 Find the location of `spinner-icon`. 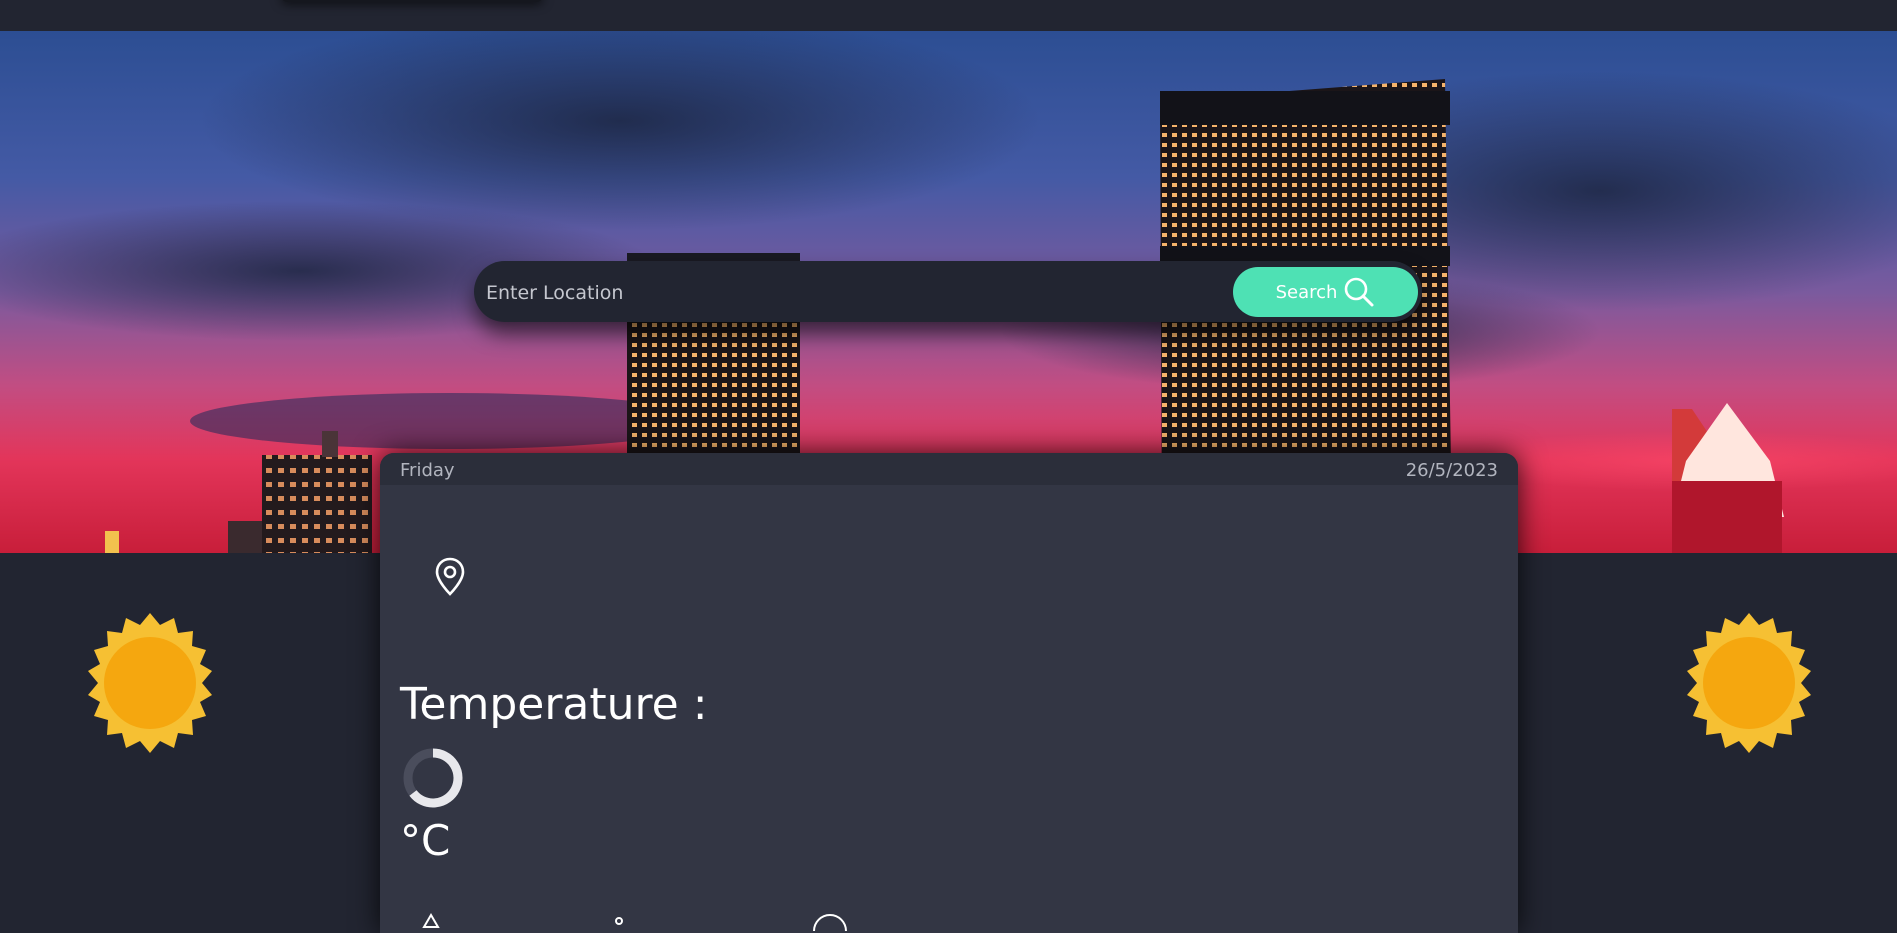

spinner-icon is located at coordinates (433, 778).